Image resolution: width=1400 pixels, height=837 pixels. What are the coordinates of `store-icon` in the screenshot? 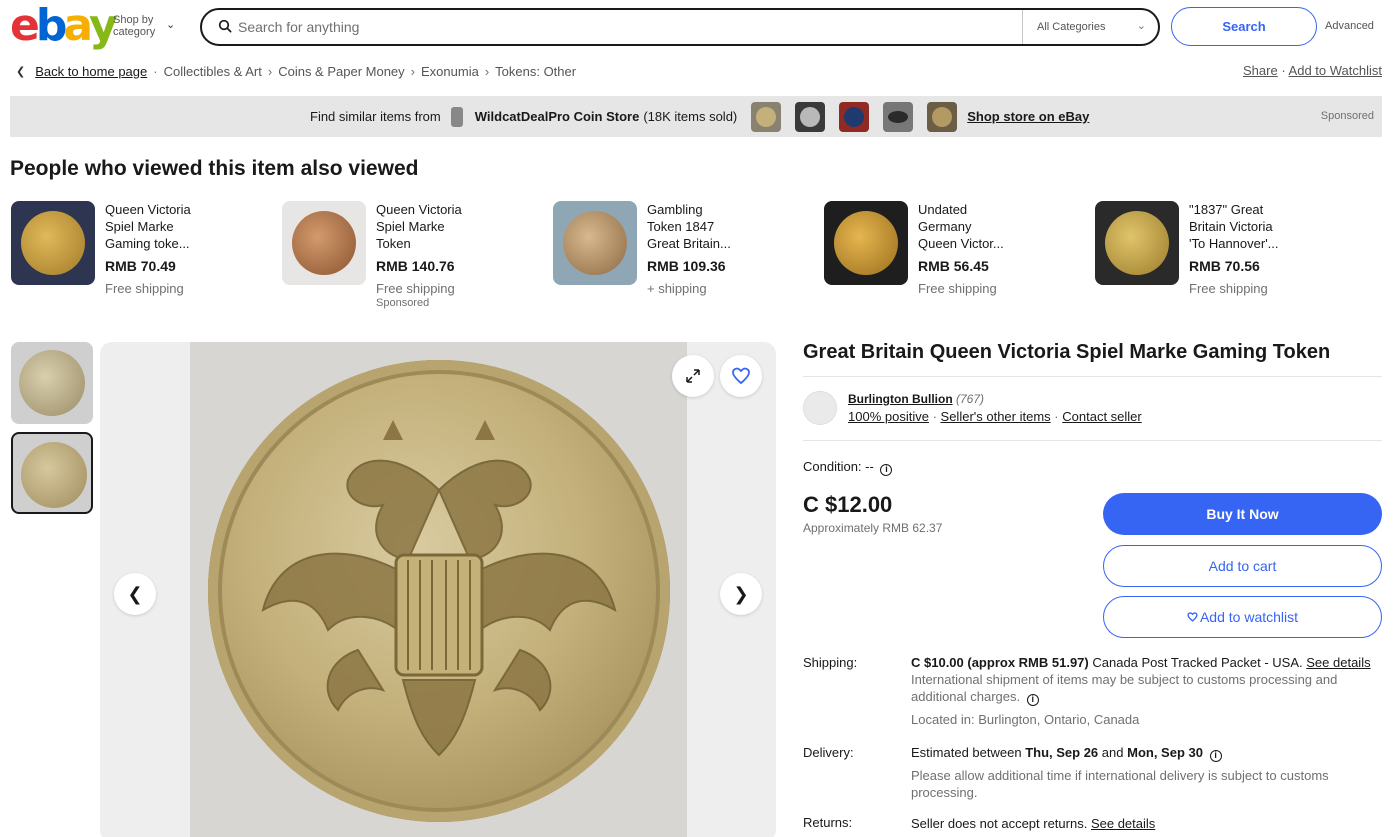 It's located at (456, 116).